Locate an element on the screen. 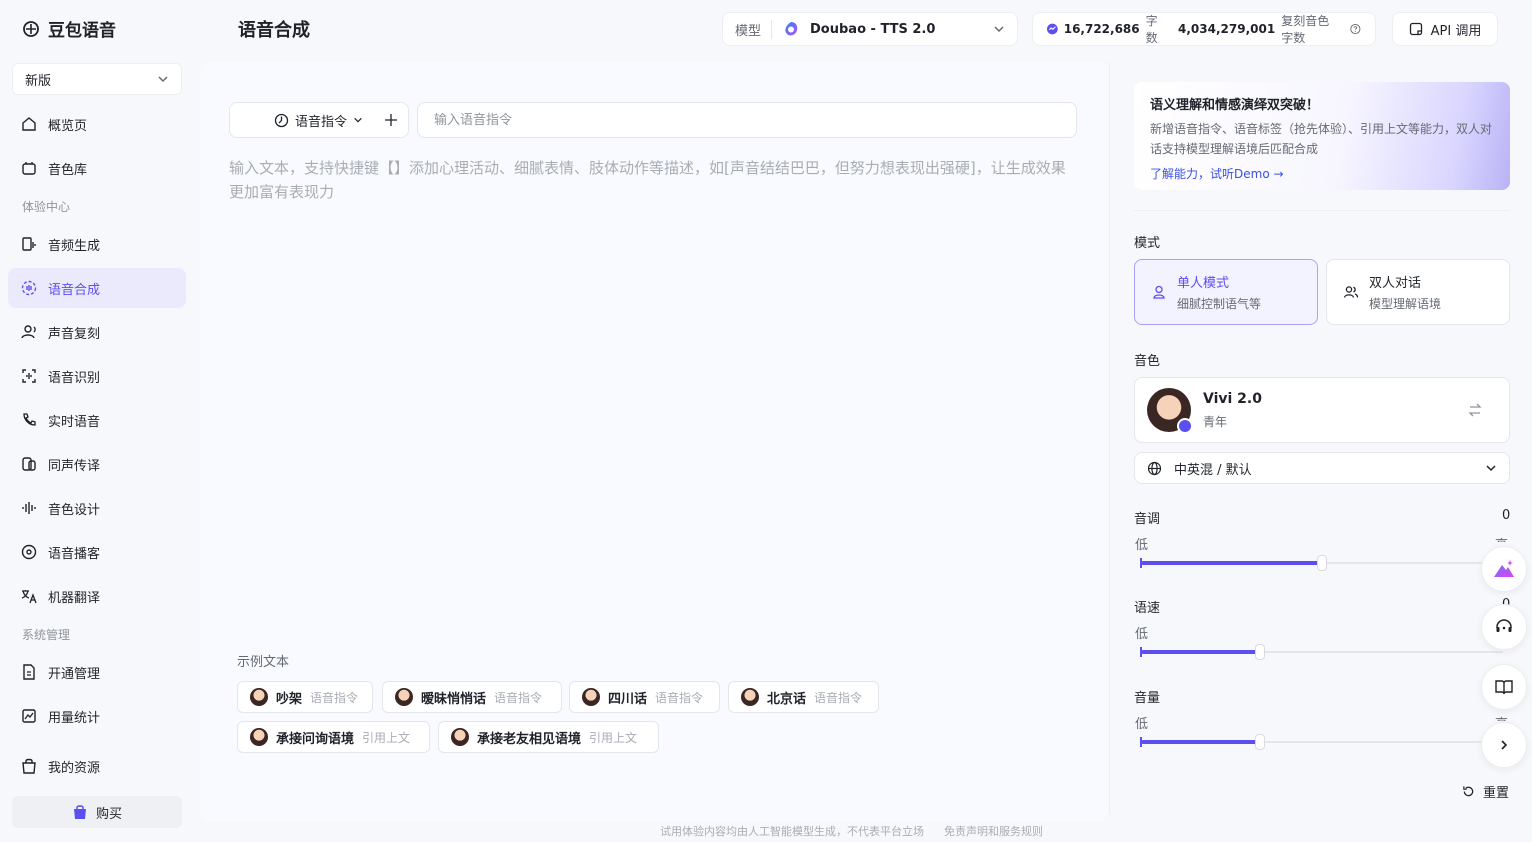  example-tag: 引用上文 is located at coordinates (613, 737).